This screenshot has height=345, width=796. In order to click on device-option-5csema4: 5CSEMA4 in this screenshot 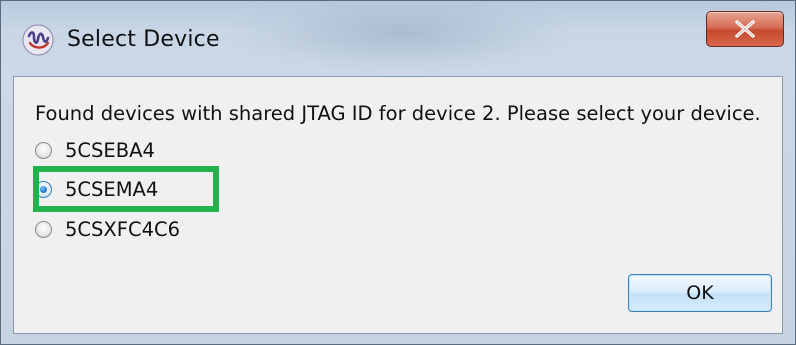, I will do `click(96, 189)`.